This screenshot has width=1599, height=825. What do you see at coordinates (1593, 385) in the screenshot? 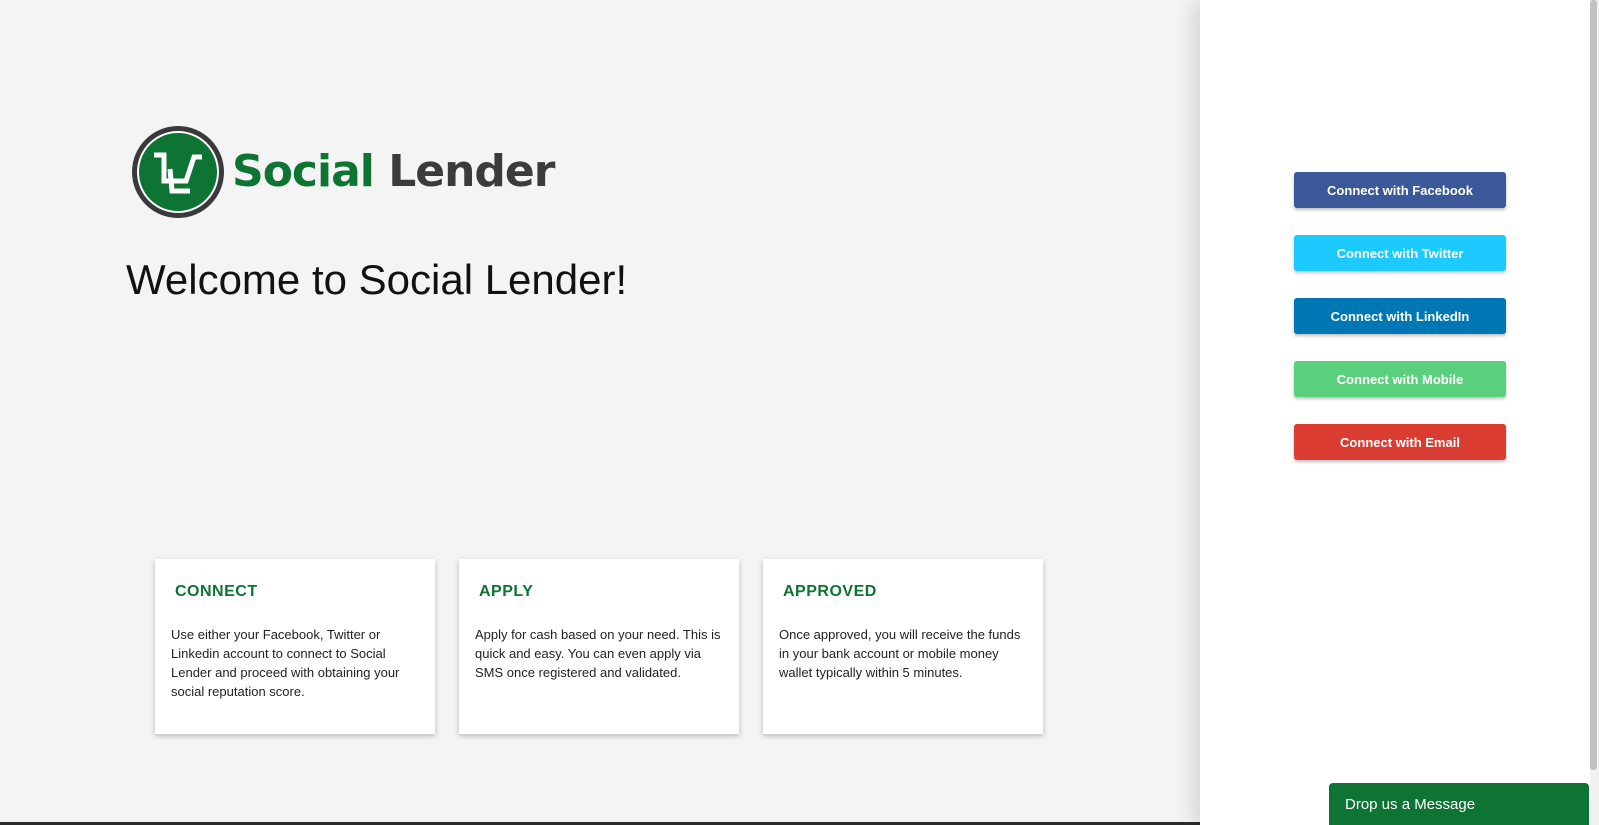
I see `scrollbar-thumb` at bounding box center [1593, 385].